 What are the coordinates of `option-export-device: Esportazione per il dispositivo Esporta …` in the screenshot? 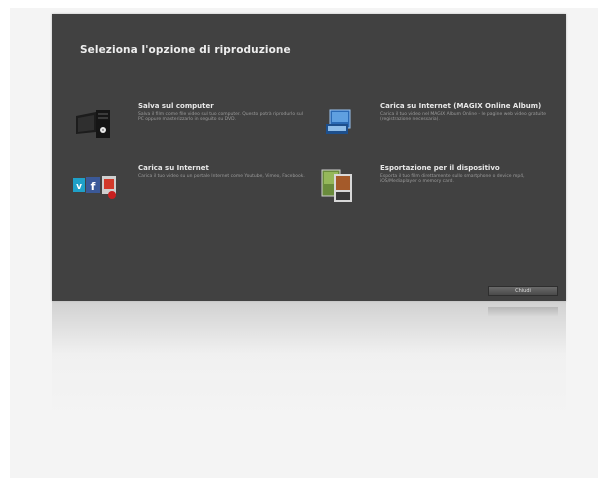 It's located at (424, 189).